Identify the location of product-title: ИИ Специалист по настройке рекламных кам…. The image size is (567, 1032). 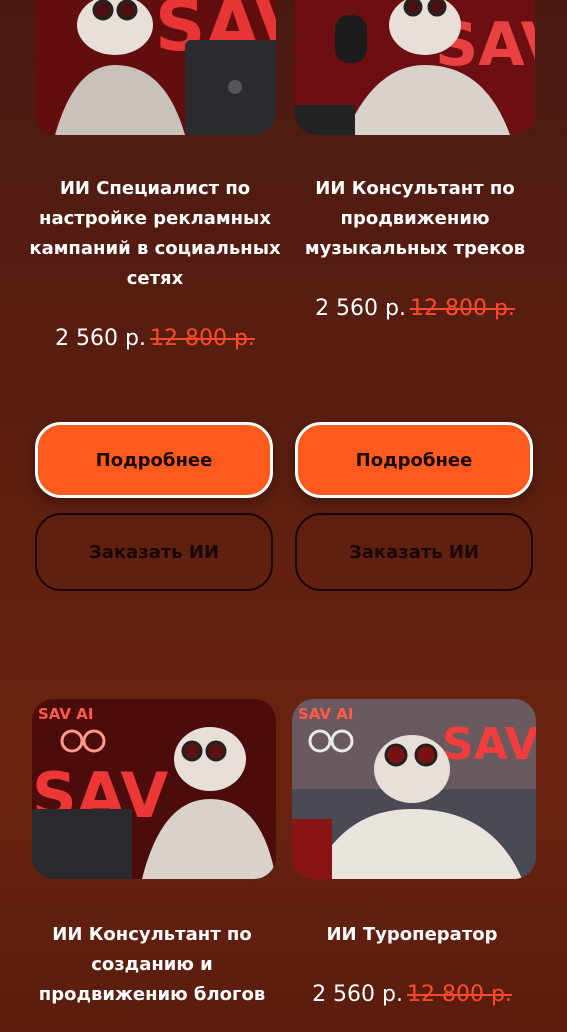
(155, 233).